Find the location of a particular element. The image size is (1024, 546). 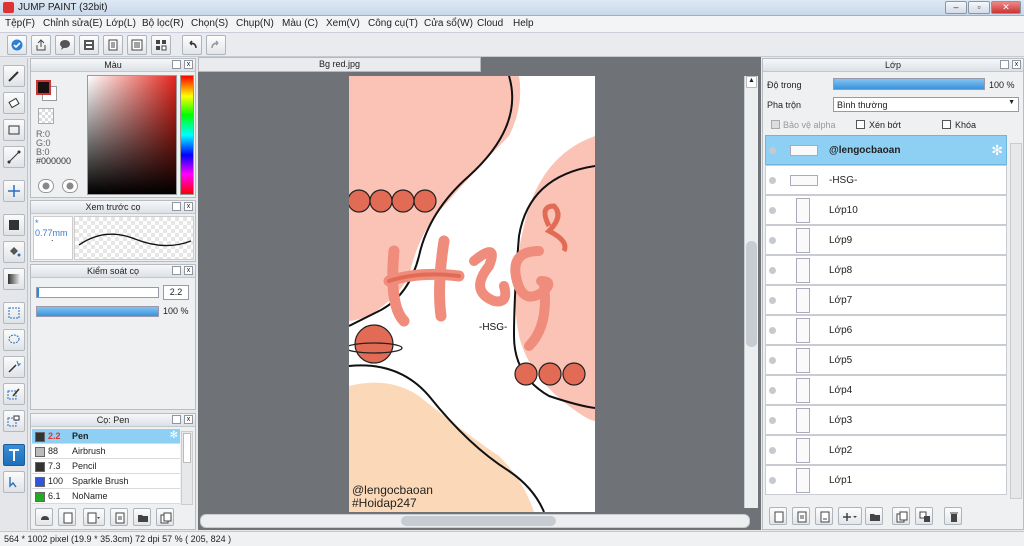

brush-add-button is located at coordinates (94, 517).